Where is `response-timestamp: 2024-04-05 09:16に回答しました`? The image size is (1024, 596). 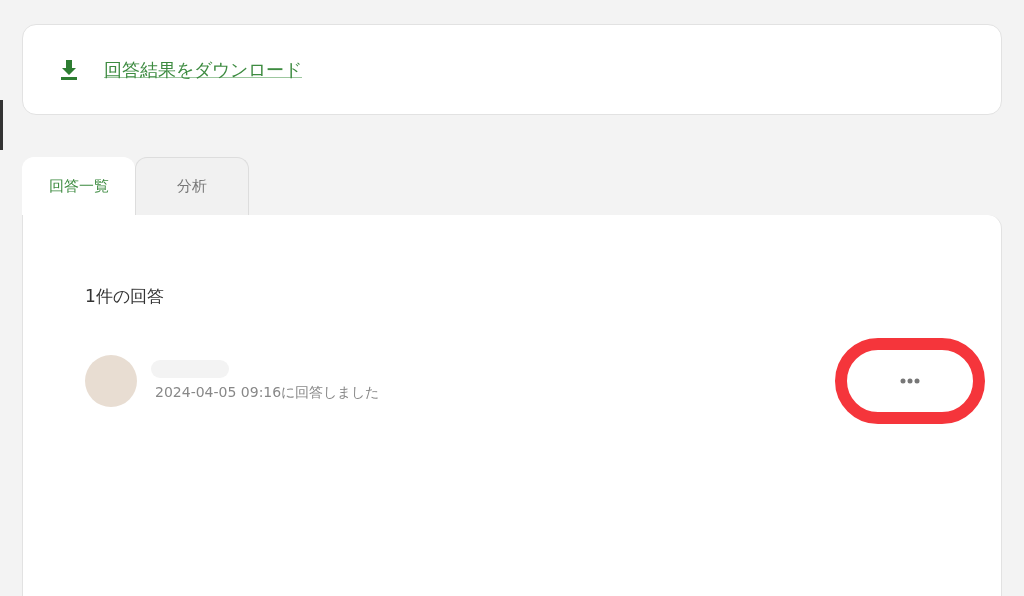 response-timestamp: 2024-04-05 09:16に回答しました is located at coordinates (267, 393).